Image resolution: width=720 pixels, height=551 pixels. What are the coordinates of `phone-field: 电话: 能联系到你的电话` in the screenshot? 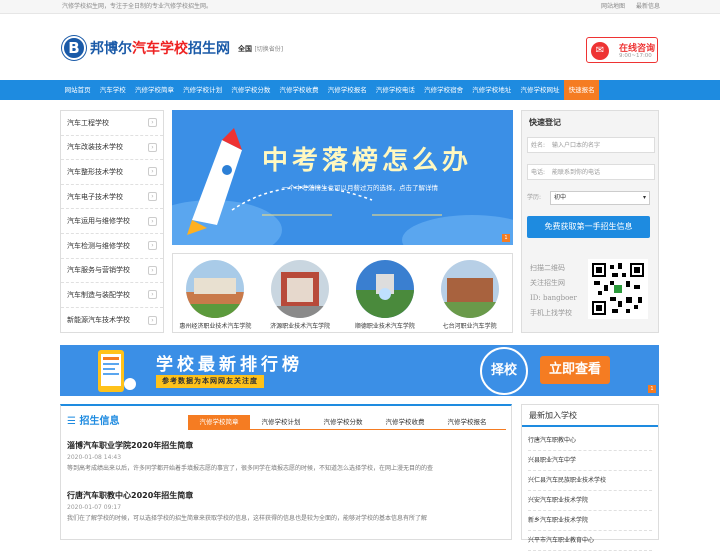 It's located at (591, 172).